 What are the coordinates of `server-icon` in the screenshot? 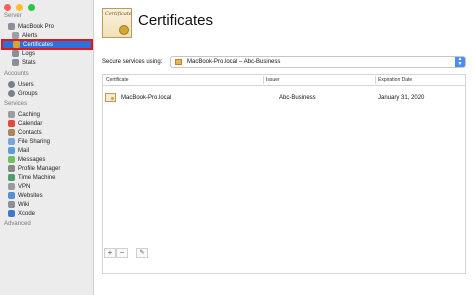 It's located at (11, 26).